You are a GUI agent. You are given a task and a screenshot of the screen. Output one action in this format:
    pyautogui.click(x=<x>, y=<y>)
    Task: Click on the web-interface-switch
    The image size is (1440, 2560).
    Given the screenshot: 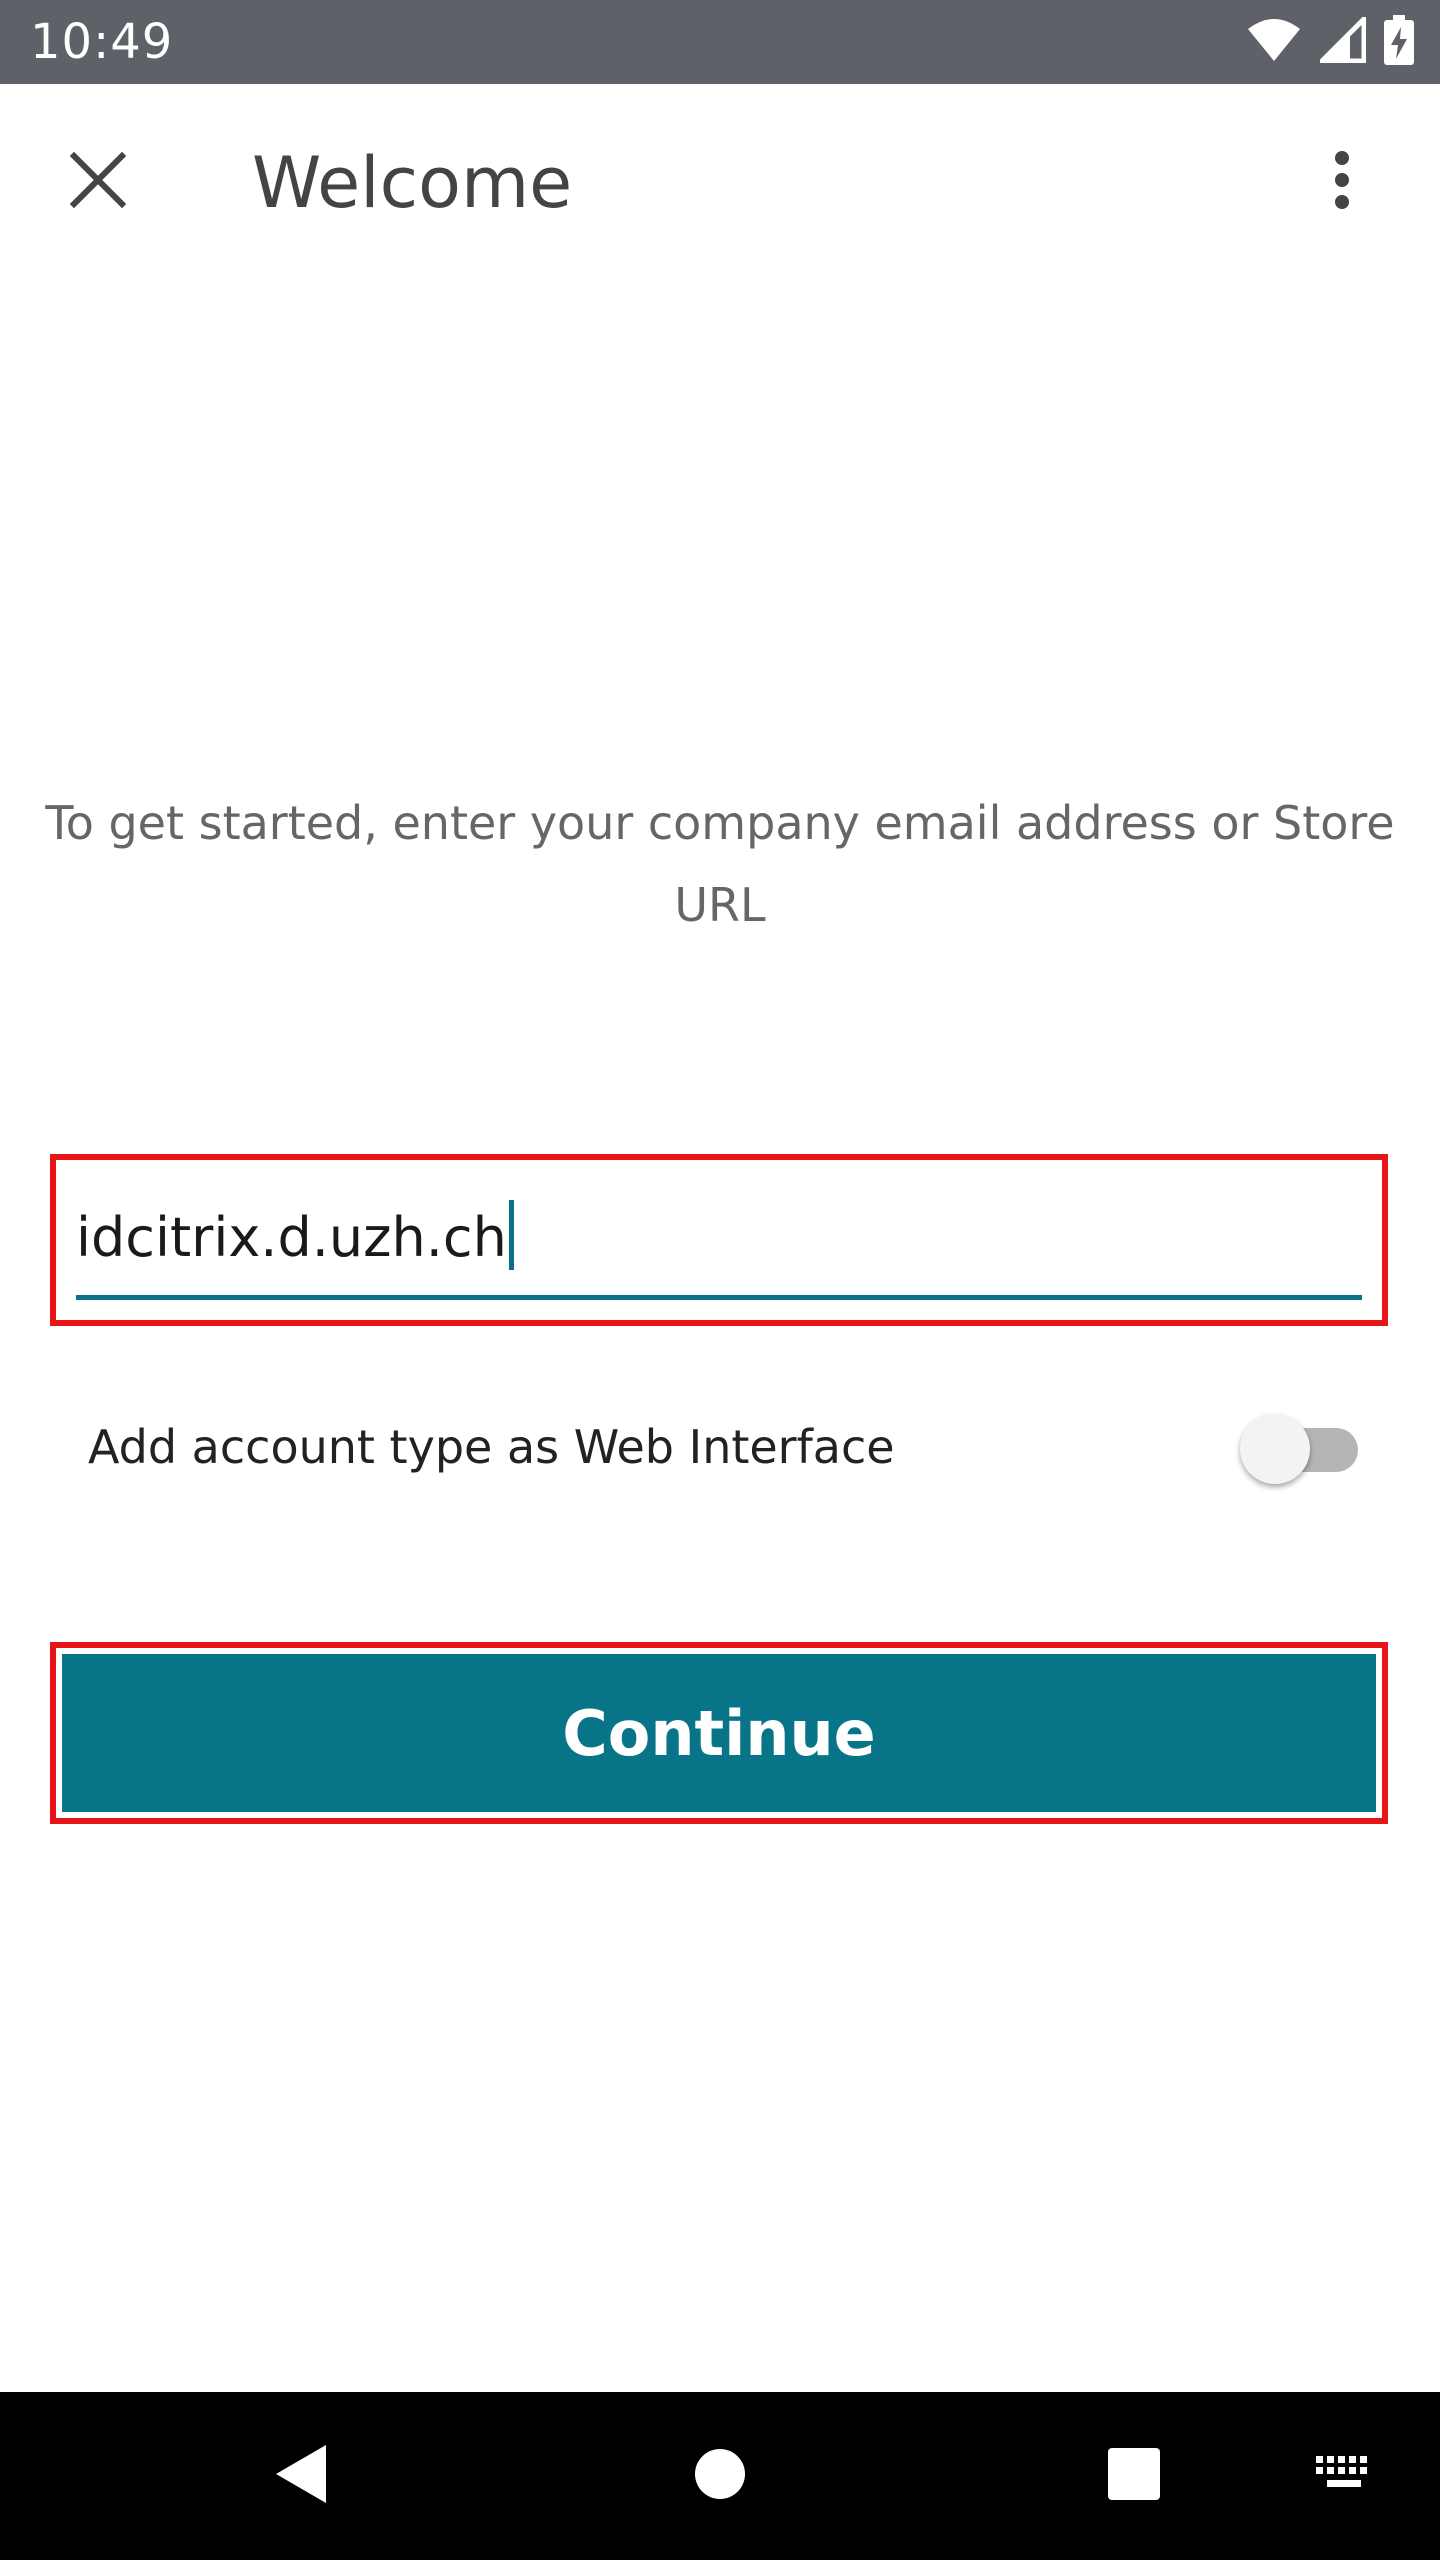 What is the action you would take?
    pyautogui.click(x=1299, y=1449)
    